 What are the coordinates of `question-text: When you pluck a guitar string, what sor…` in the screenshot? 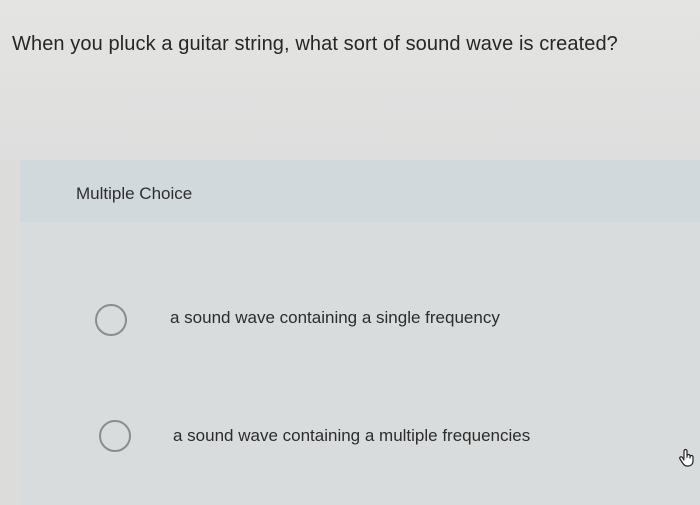 It's located at (315, 44).